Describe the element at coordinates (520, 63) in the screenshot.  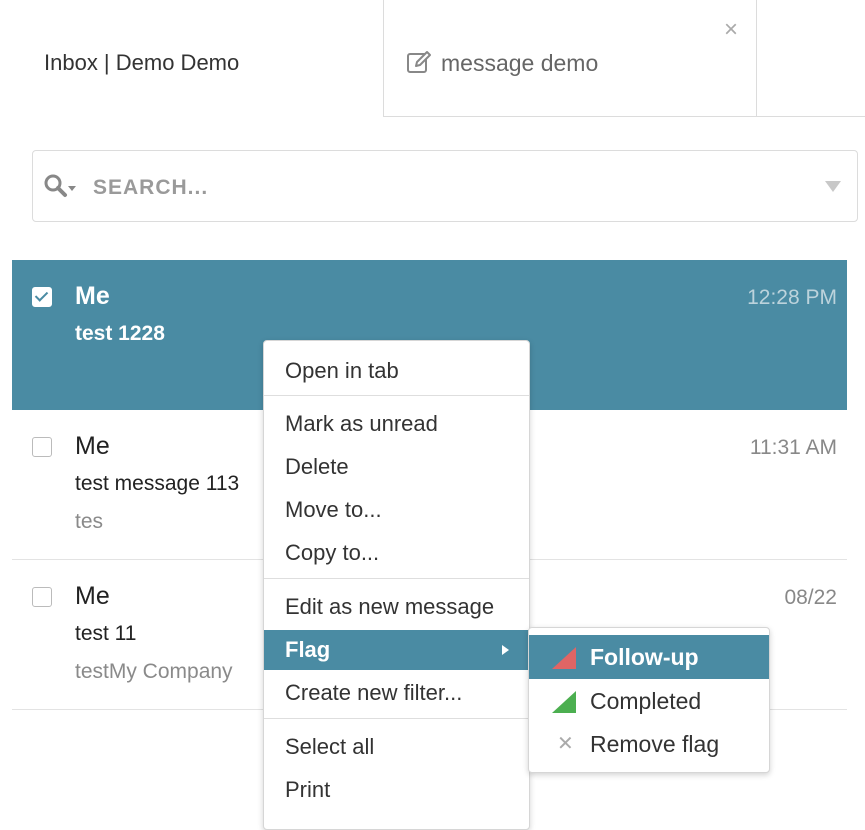
I see `tab-message-demo-label: message demo` at that location.